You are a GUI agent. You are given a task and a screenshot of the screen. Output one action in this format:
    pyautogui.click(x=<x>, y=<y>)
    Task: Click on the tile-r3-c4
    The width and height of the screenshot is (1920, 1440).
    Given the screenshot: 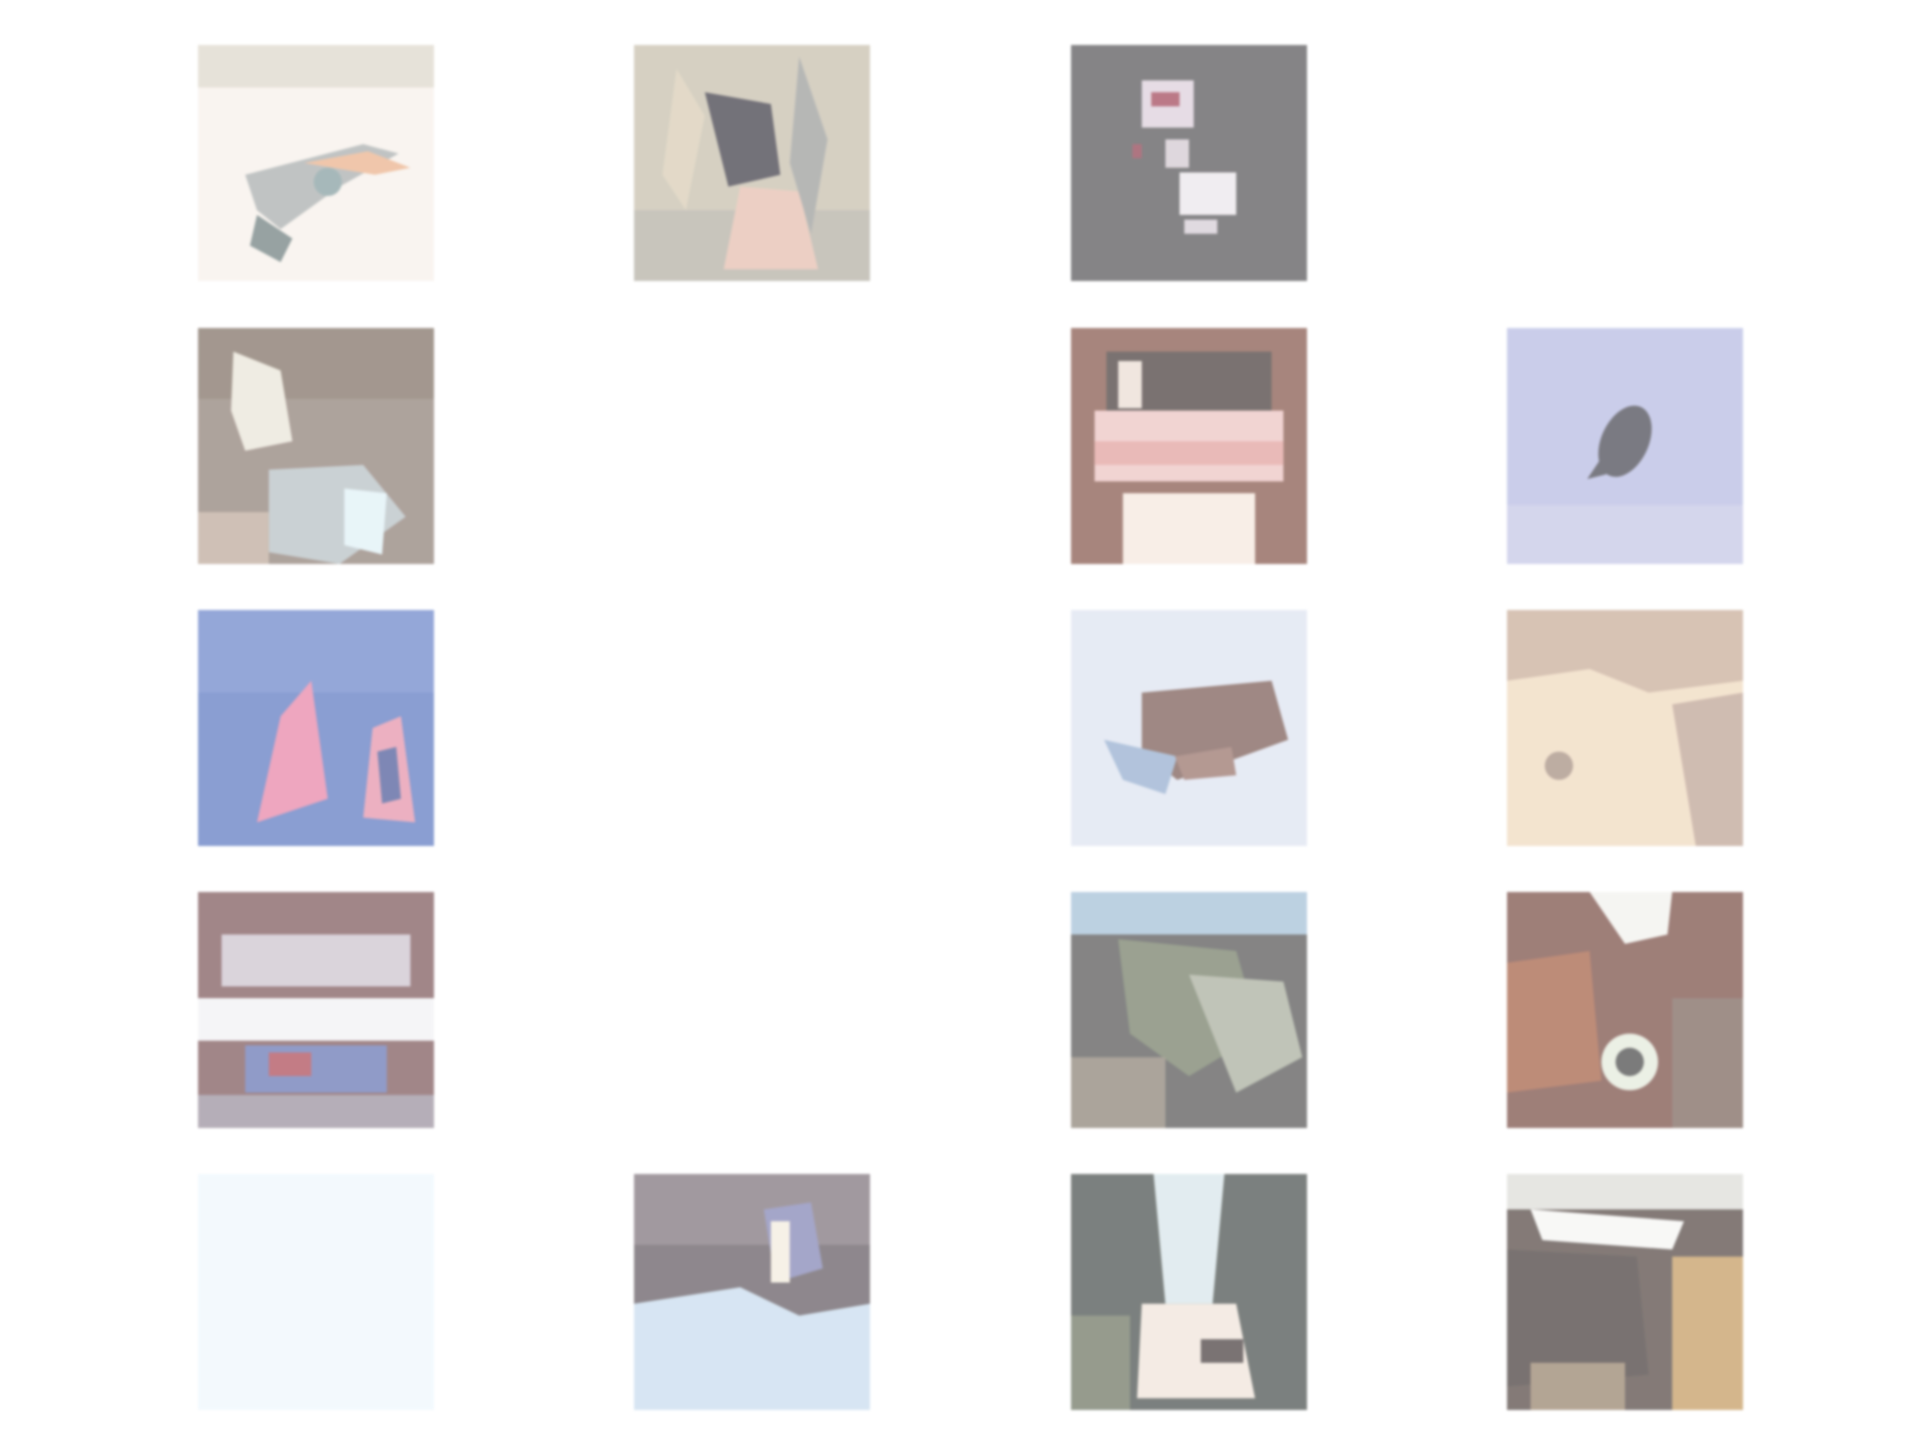 What is the action you would take?
    pyautogui.click(x=1625, y=728)
    